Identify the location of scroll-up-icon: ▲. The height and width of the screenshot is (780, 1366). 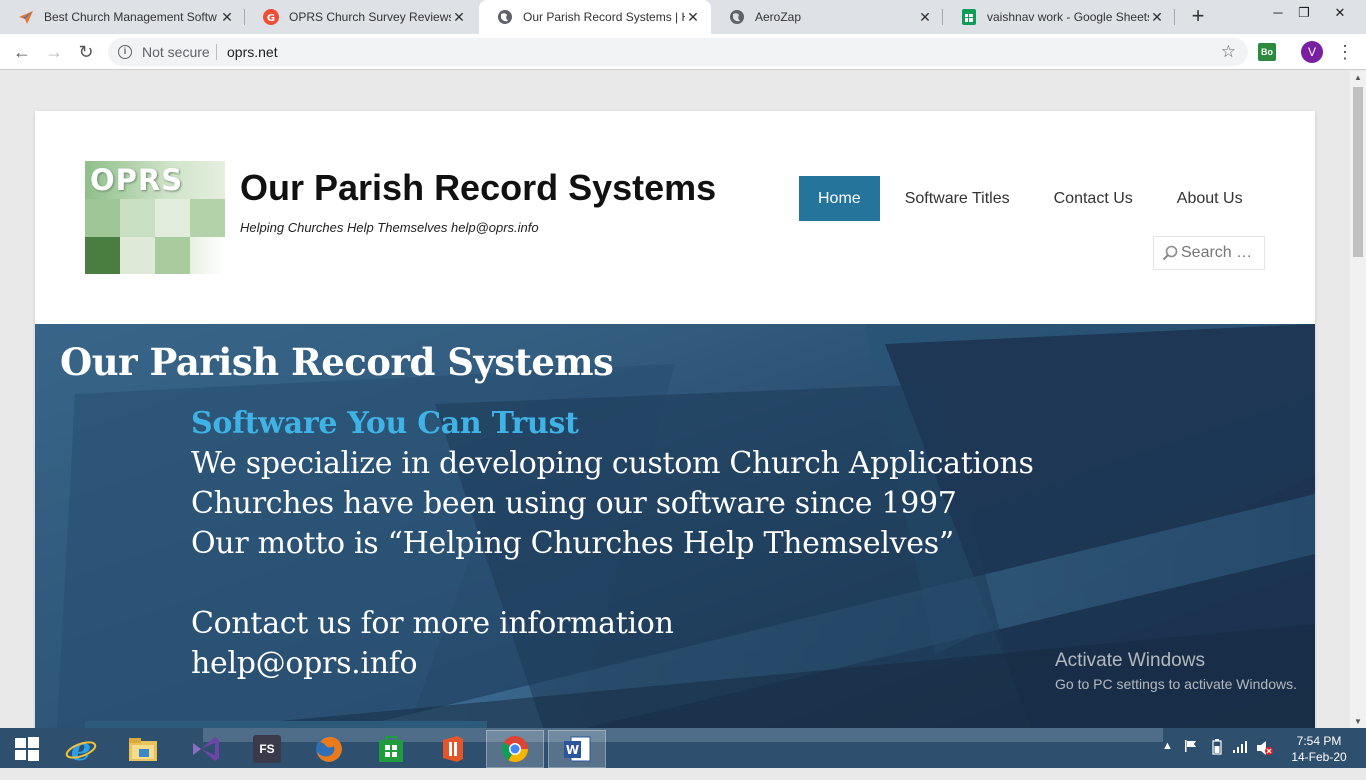
(1358, 77).